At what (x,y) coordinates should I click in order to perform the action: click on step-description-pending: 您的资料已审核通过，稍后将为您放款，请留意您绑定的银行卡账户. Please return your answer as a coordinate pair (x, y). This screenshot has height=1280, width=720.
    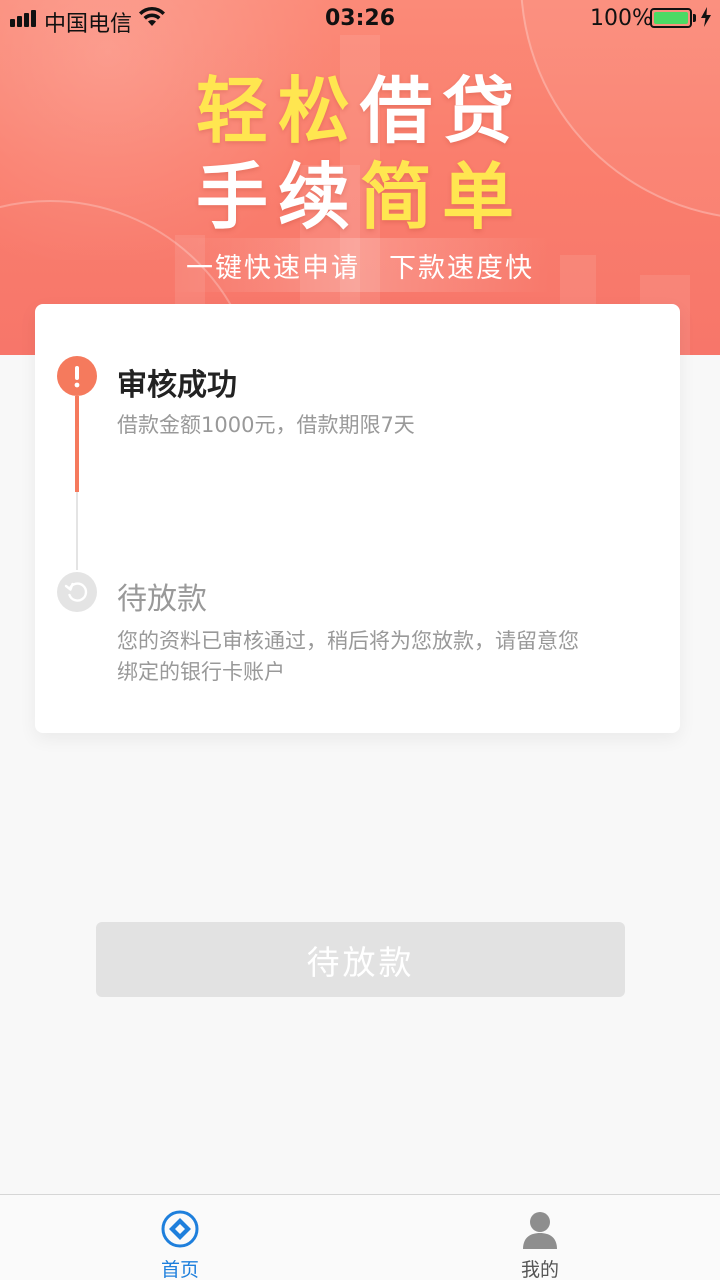
    Looking at the image, I should click on (348, 656).